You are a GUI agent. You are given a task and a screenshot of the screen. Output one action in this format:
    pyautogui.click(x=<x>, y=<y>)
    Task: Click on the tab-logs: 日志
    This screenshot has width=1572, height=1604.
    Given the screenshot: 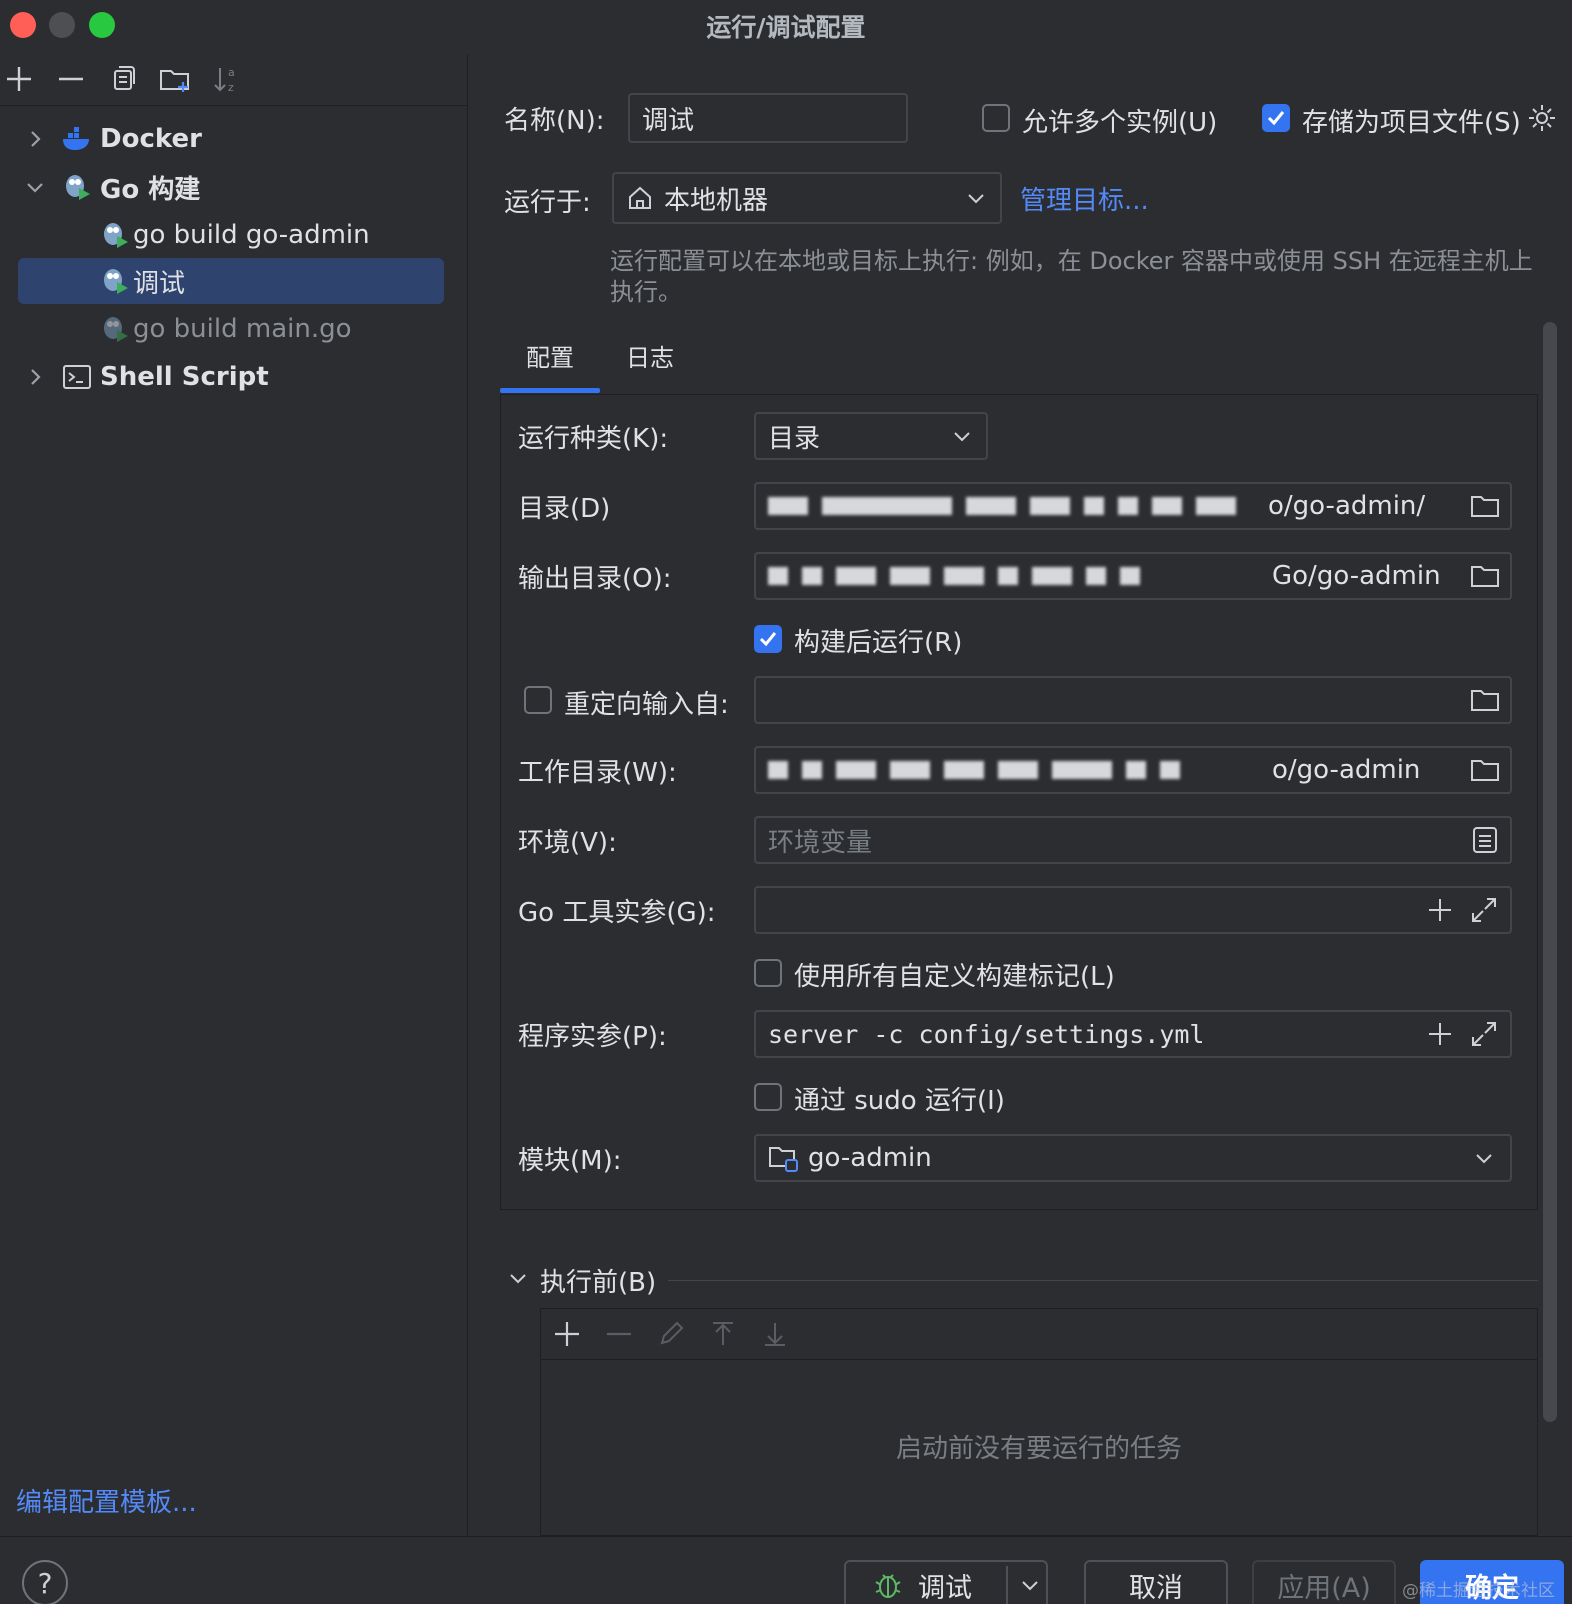 What is the action you would take?
    pyautogui.click(x=650, y=355)
    